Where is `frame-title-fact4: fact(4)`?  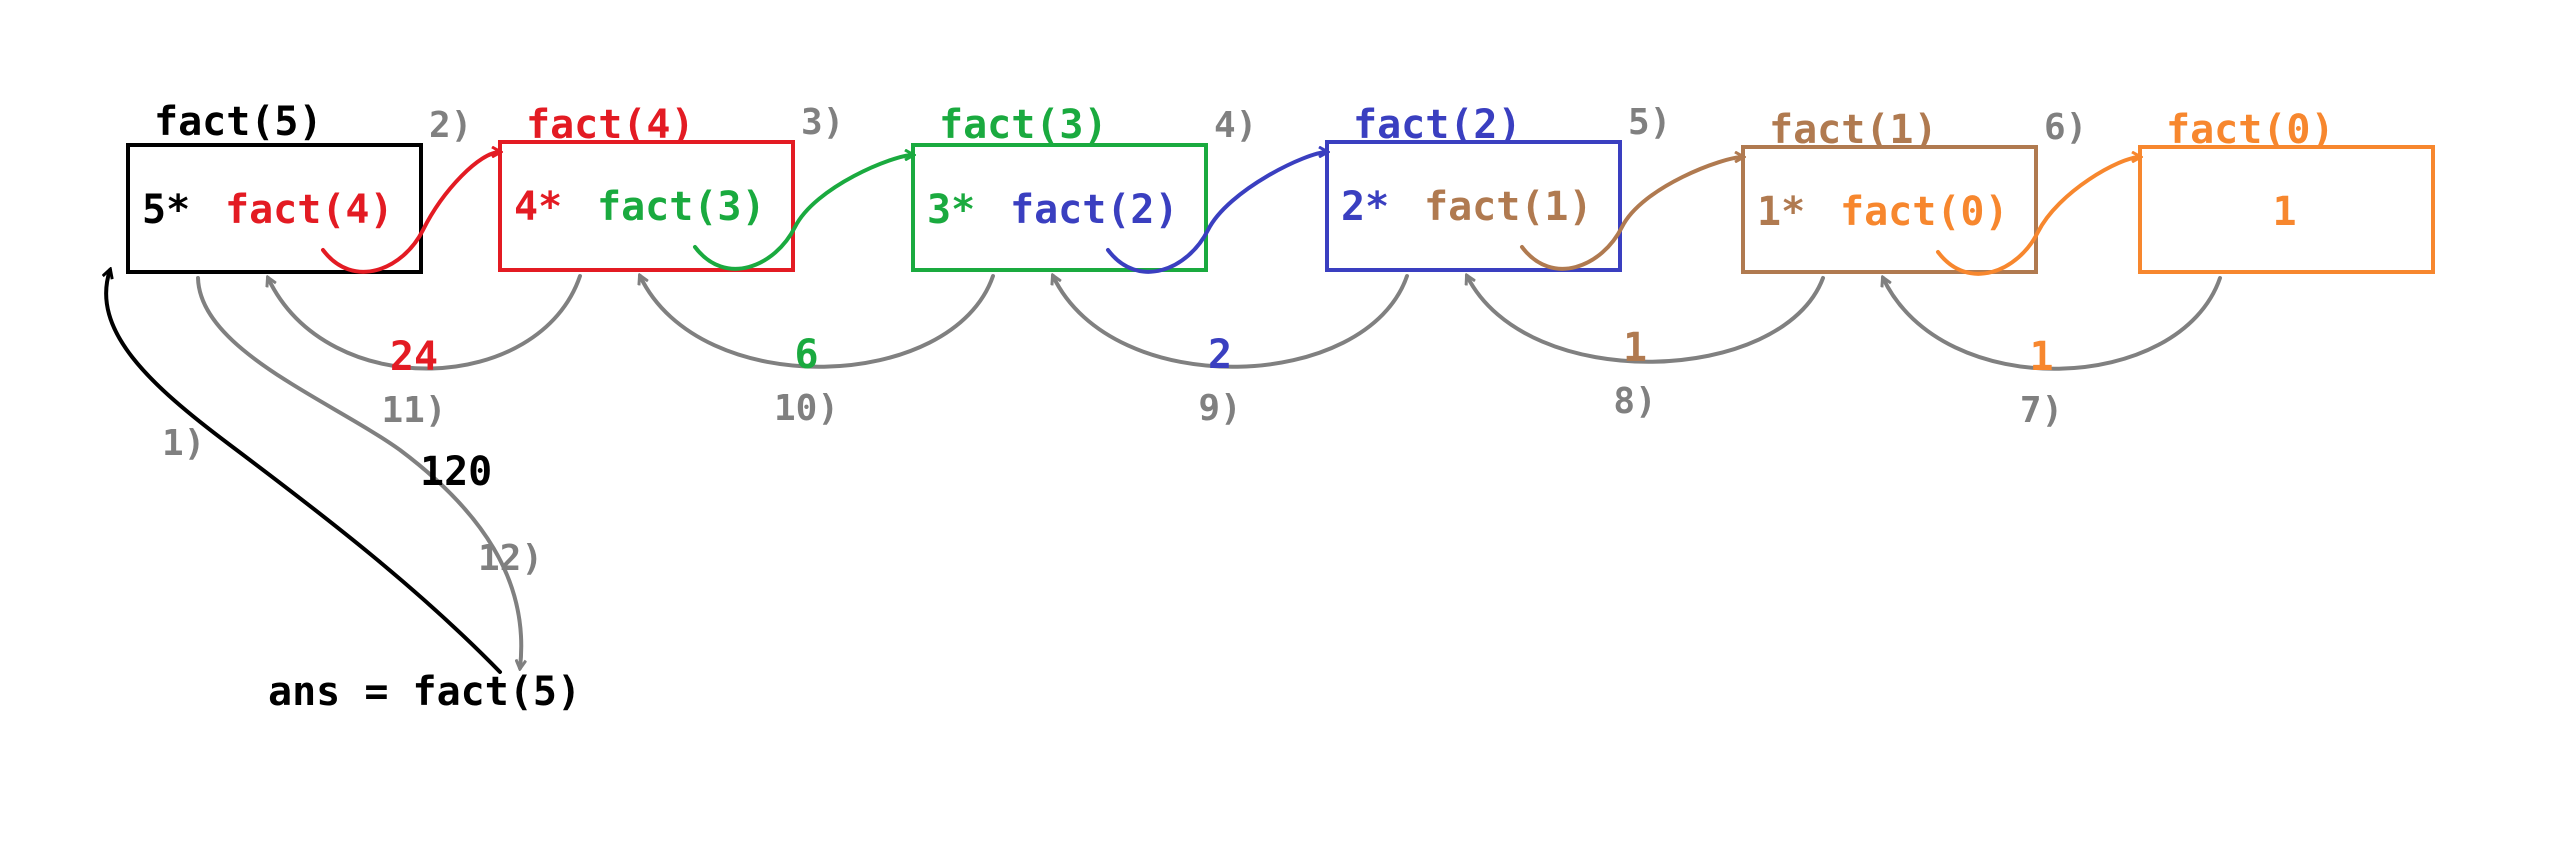
frame-title-fact4: fact(4) is located at coordinates (610, 125).